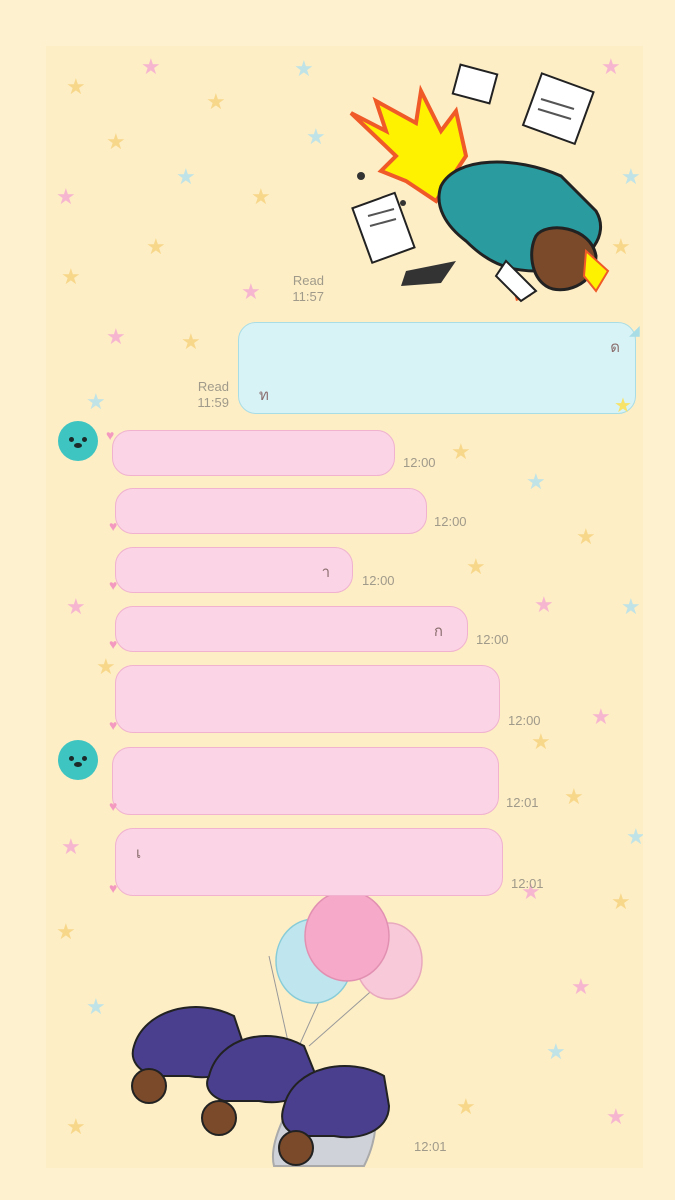 This screenshot has width=675, height=1200. What do you see at coordinates (291, 629) in the screenshot?
I see `incoming-message-bubble: ก` at bounding box center [291, 629].